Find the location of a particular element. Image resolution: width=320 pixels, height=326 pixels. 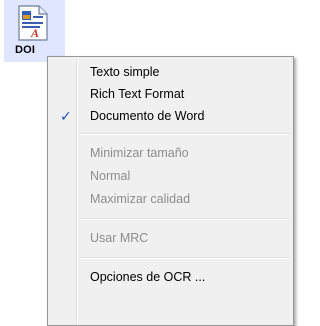

svg-text: A is located at coordinates (34, 33).